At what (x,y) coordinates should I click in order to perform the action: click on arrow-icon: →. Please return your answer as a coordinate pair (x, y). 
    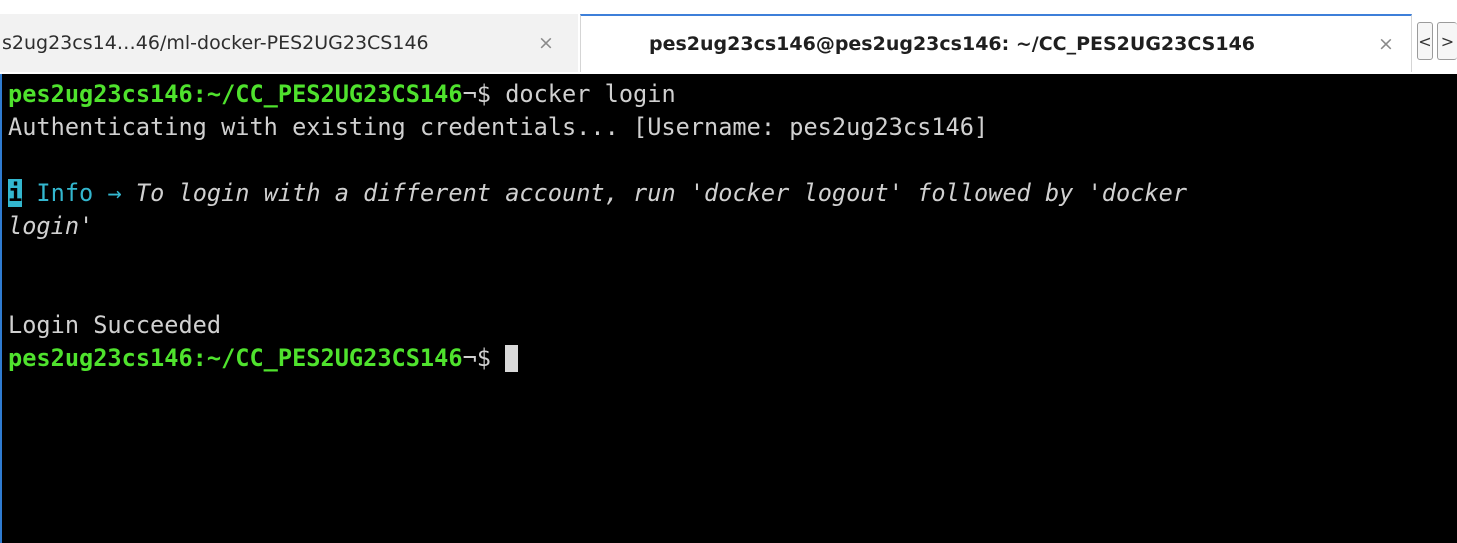
    Looking at the image, I should click on (121, 193).